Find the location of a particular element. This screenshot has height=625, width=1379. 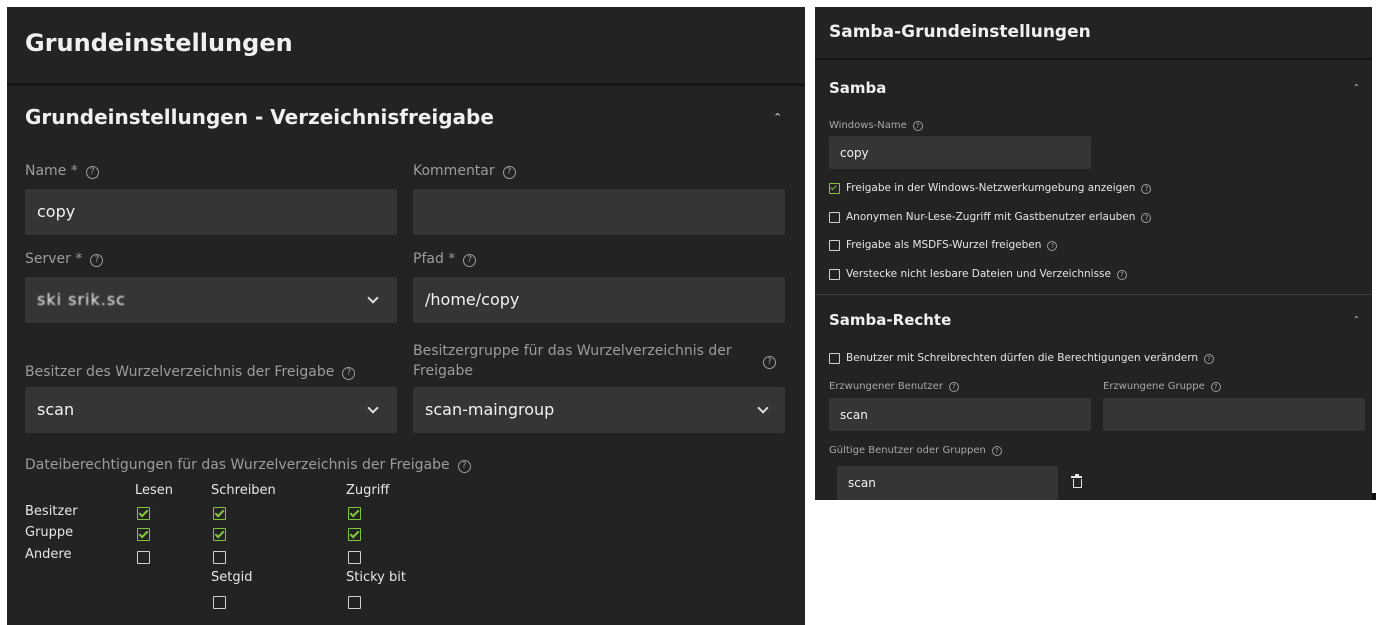

setgid-label: Setgid is located at coordinates (232, 577).